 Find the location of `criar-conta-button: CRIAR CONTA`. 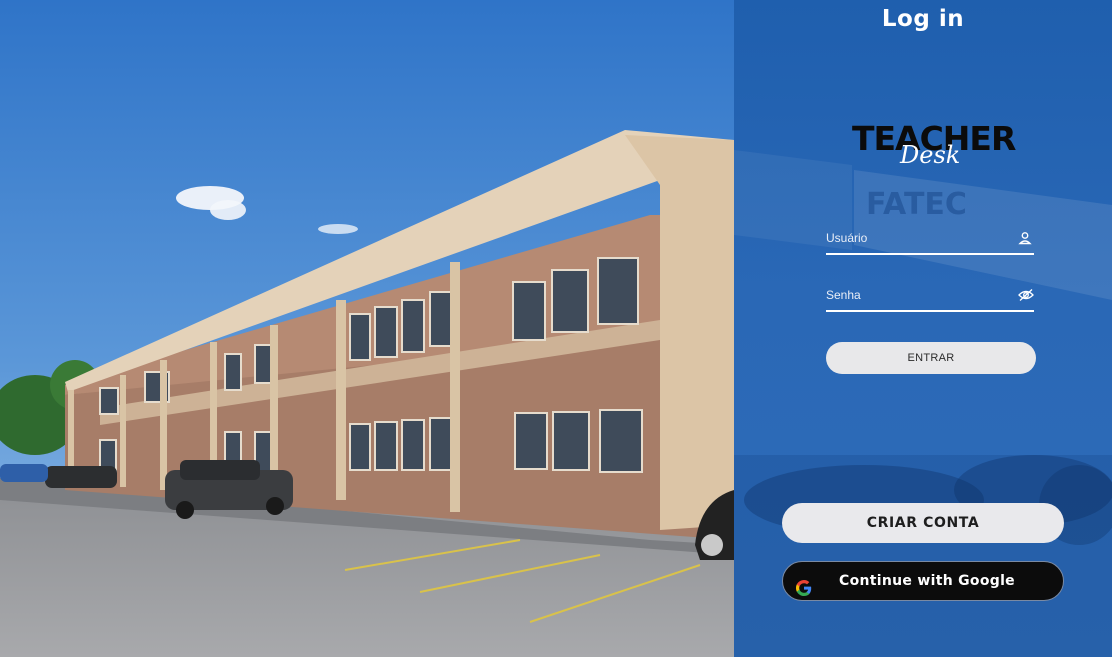

criar-conta-button: CRIAR CONTA is located at coordinates (923, 523).